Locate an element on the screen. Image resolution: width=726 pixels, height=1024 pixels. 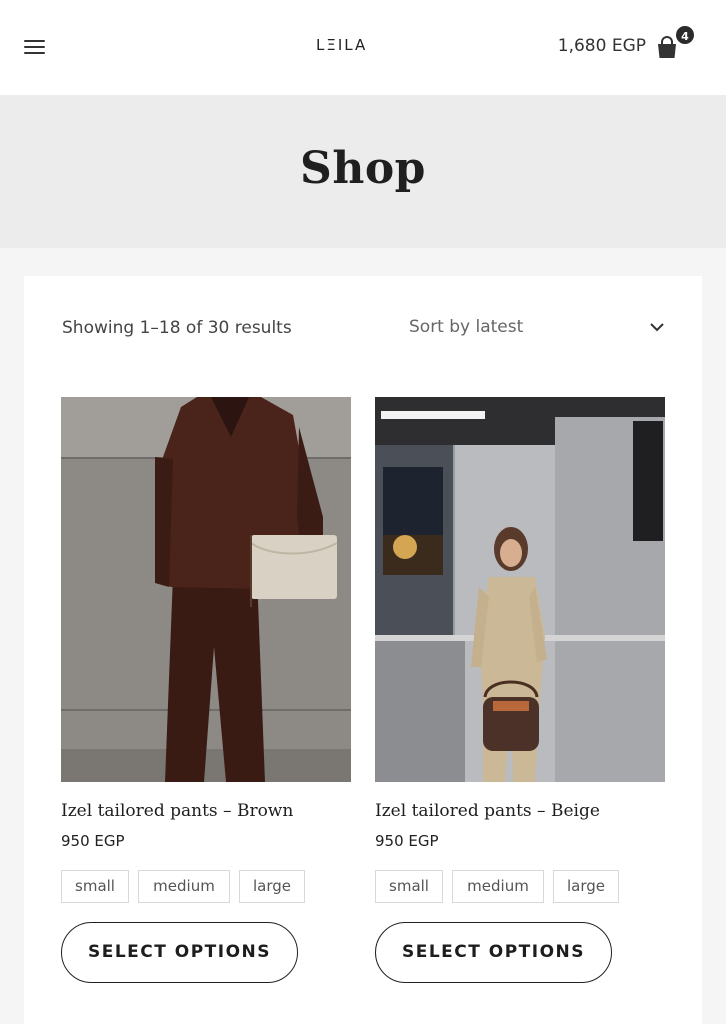
product-title: Izel tailored pants – Brown is located at coordinates (177, 811).